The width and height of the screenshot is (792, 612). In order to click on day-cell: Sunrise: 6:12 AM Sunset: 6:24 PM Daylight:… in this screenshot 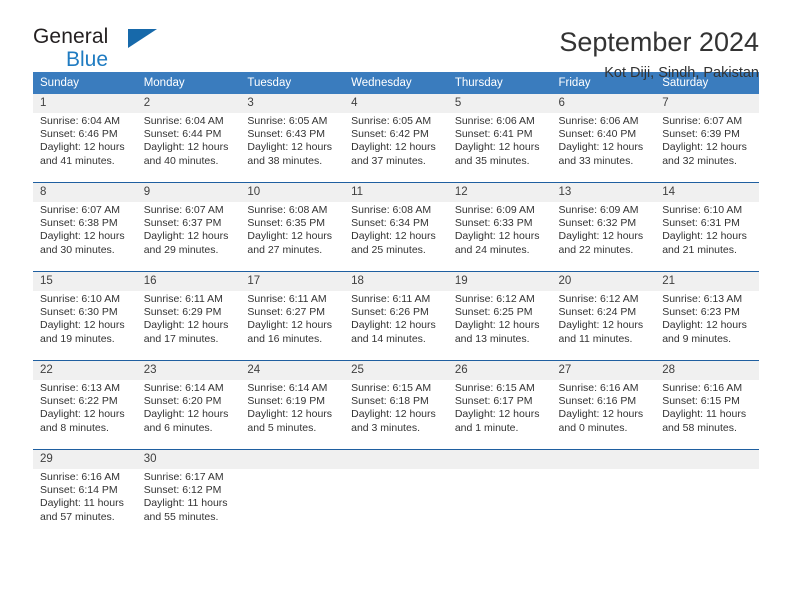, I will do `click(603, 322)`.